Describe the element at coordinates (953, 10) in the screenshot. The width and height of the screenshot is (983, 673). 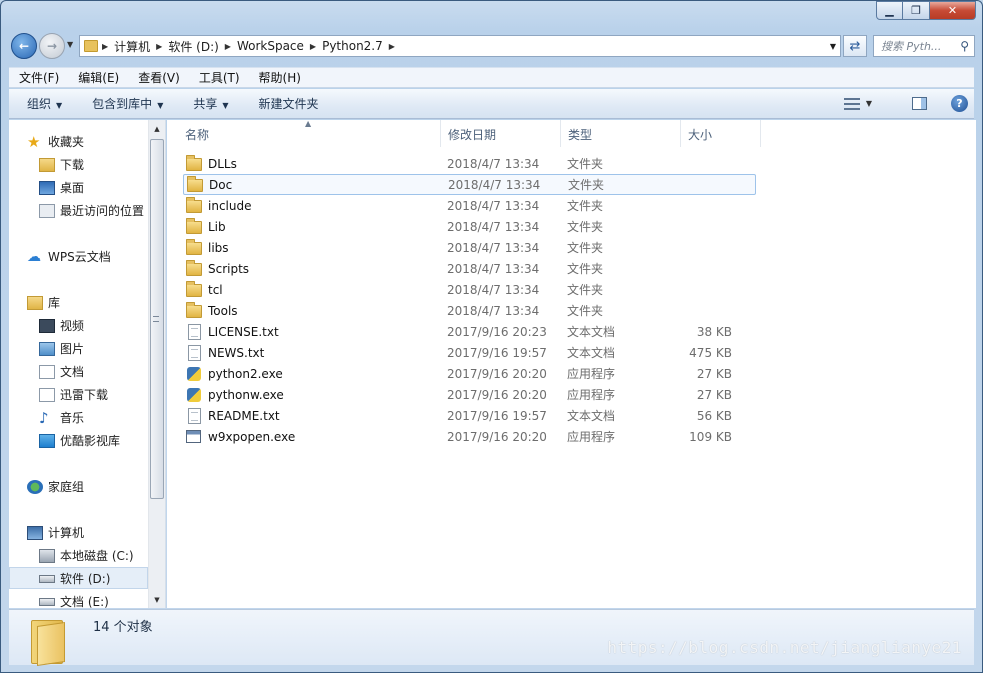
I see `close-button: ✕` at that location.